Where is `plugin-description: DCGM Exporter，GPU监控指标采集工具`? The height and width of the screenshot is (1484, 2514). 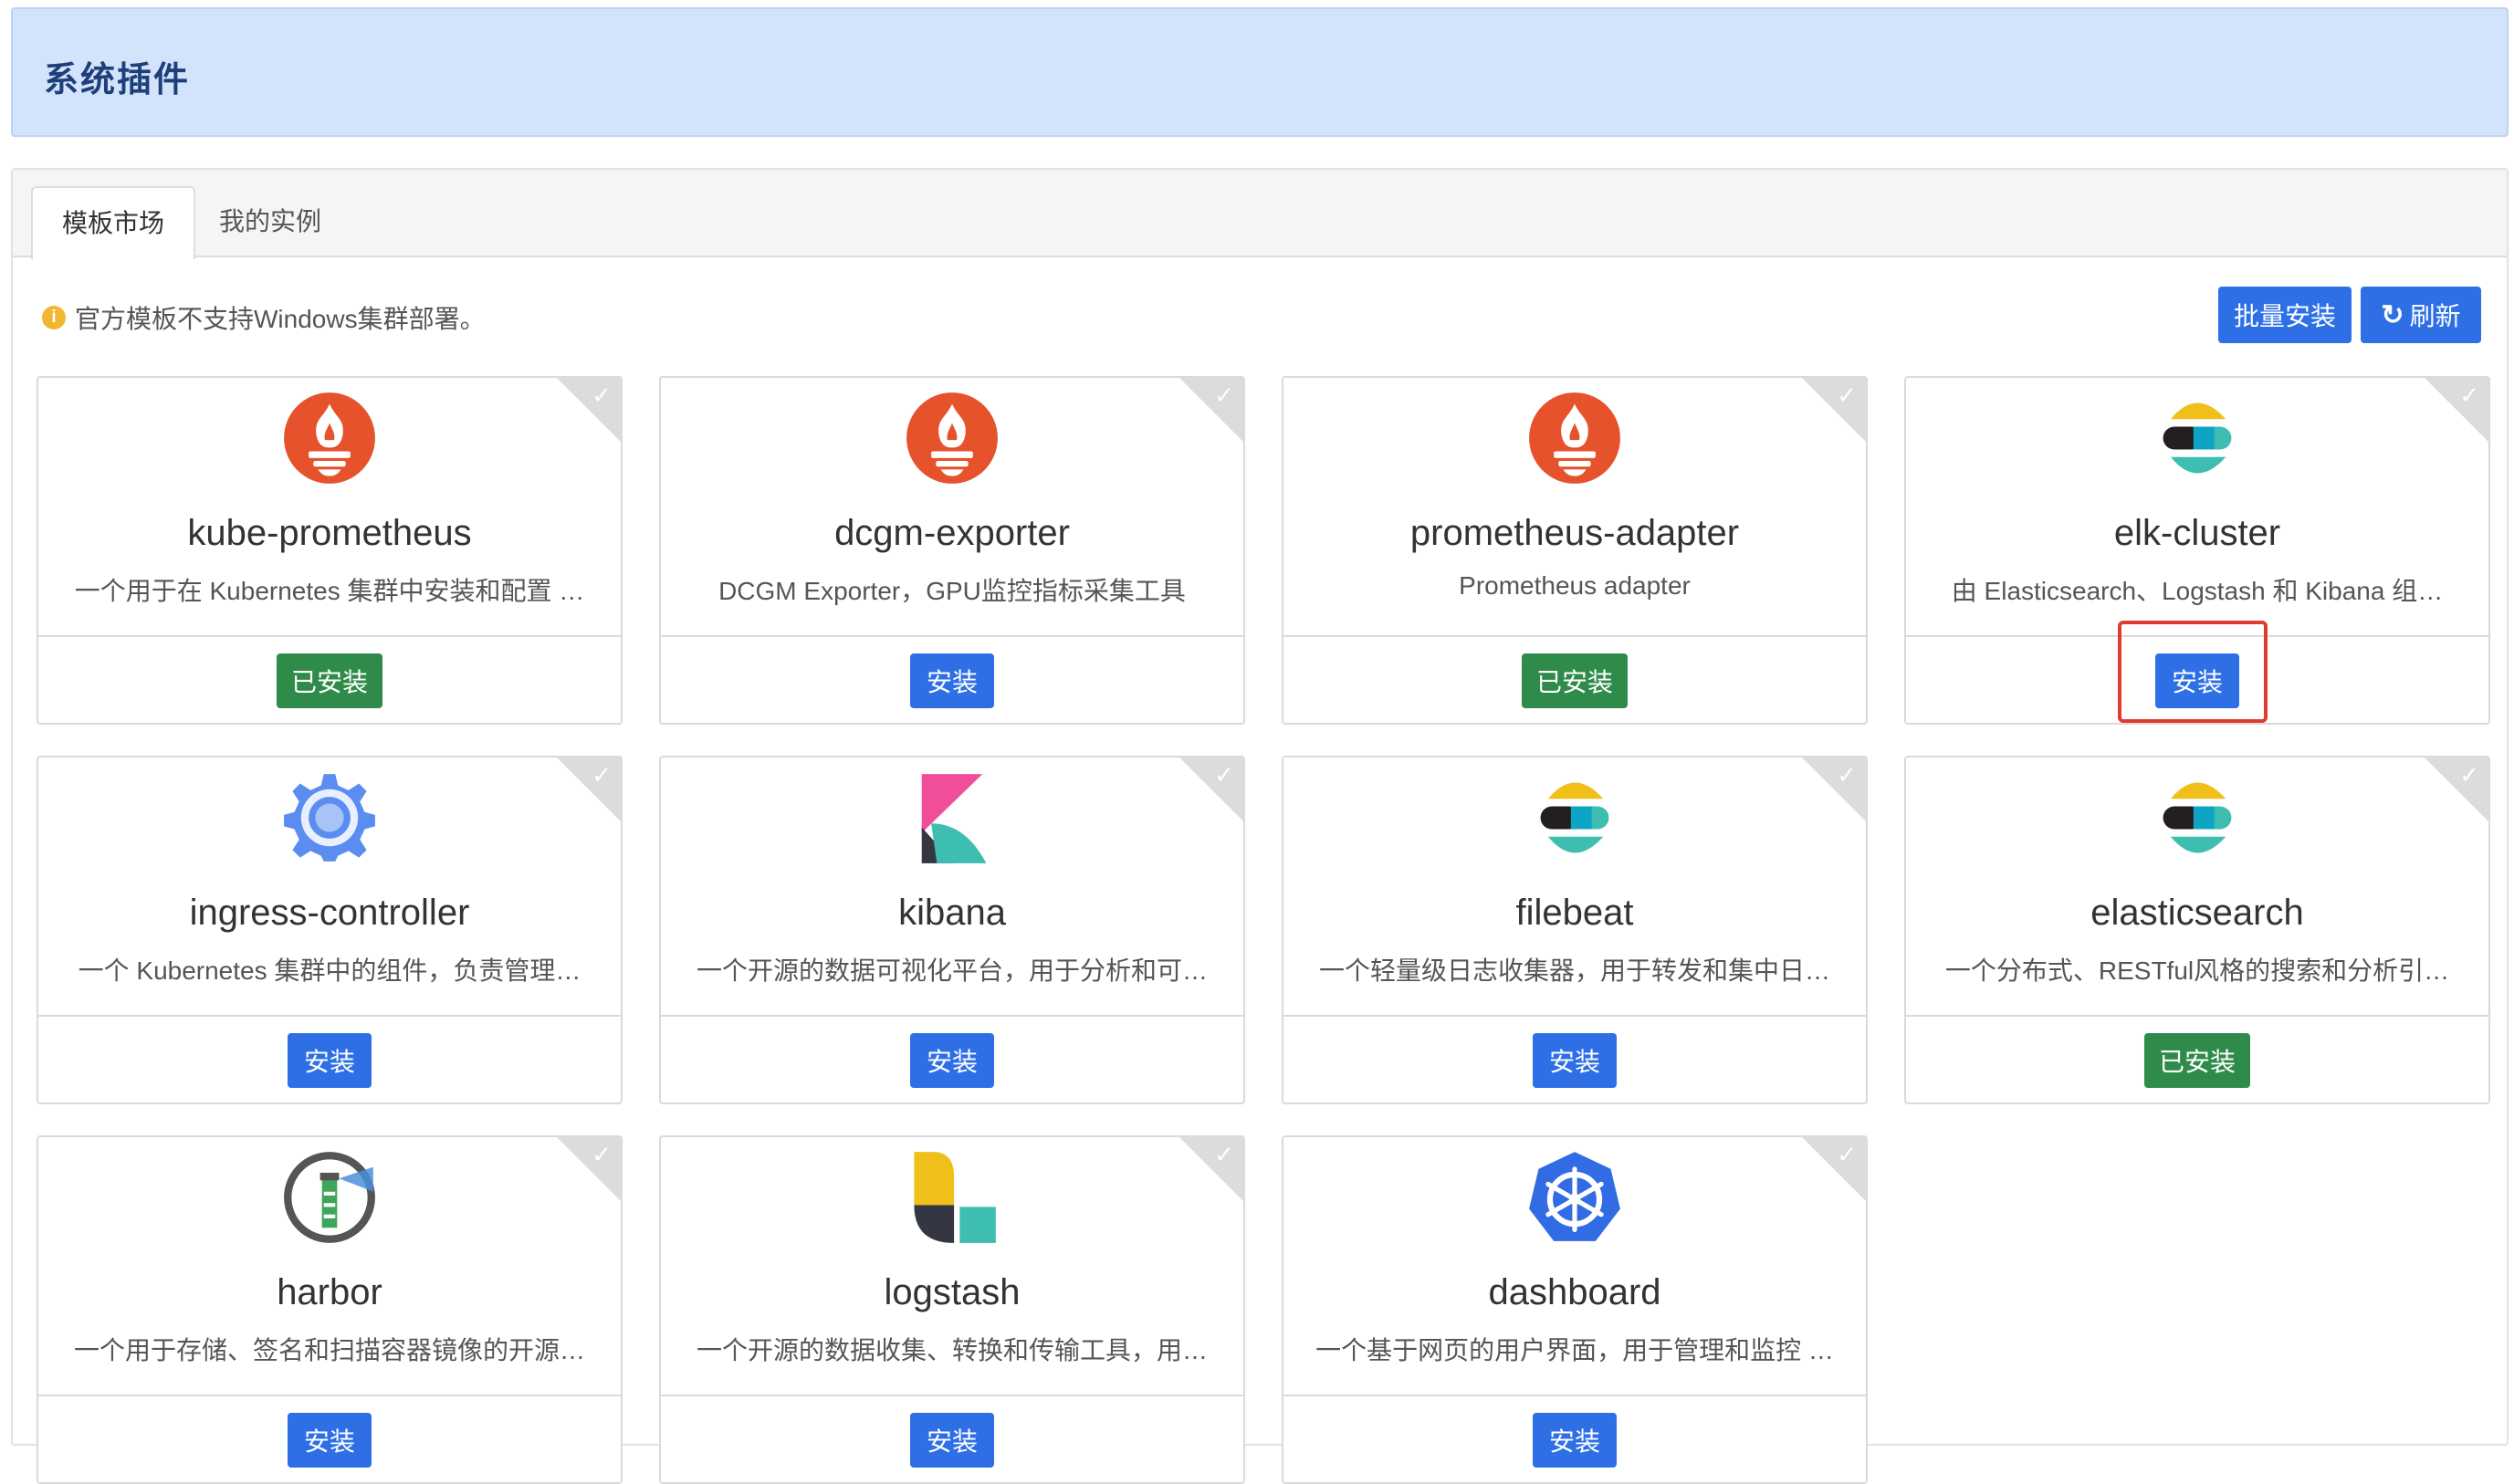 plugin-description: DCGM Exporter，GPU监控指标采集工具 is located at coordinates (952, 591).